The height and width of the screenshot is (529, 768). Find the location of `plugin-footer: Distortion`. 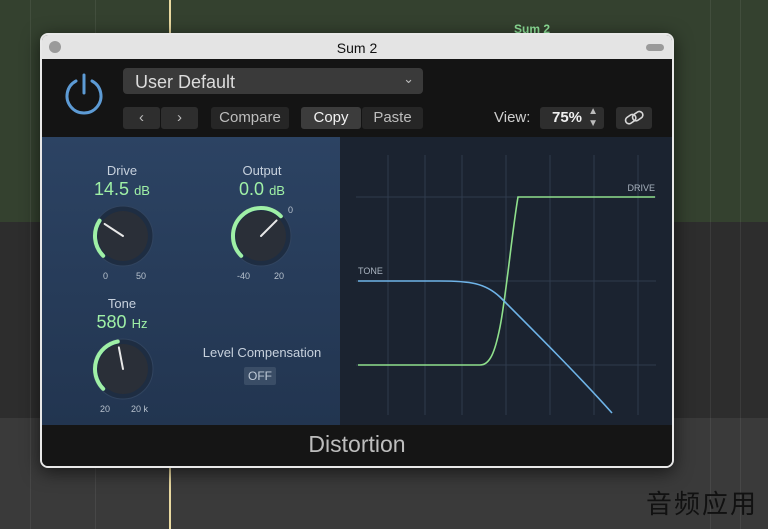

plugin-footer: Distortion is located at coordinates (357, 445).